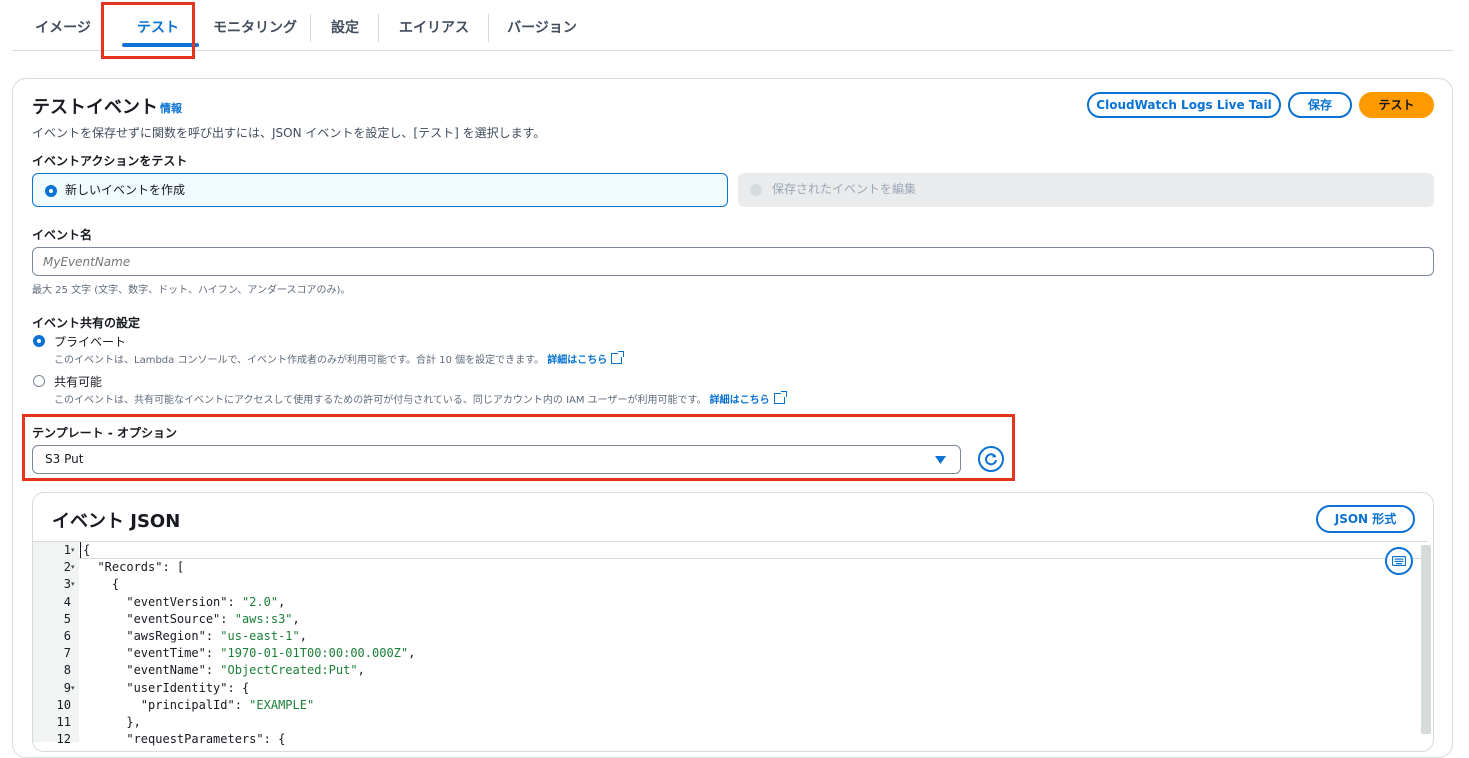  Describe the element at coordinates (67, 567) in the screenshot. I see `line-number: 2` at that location.